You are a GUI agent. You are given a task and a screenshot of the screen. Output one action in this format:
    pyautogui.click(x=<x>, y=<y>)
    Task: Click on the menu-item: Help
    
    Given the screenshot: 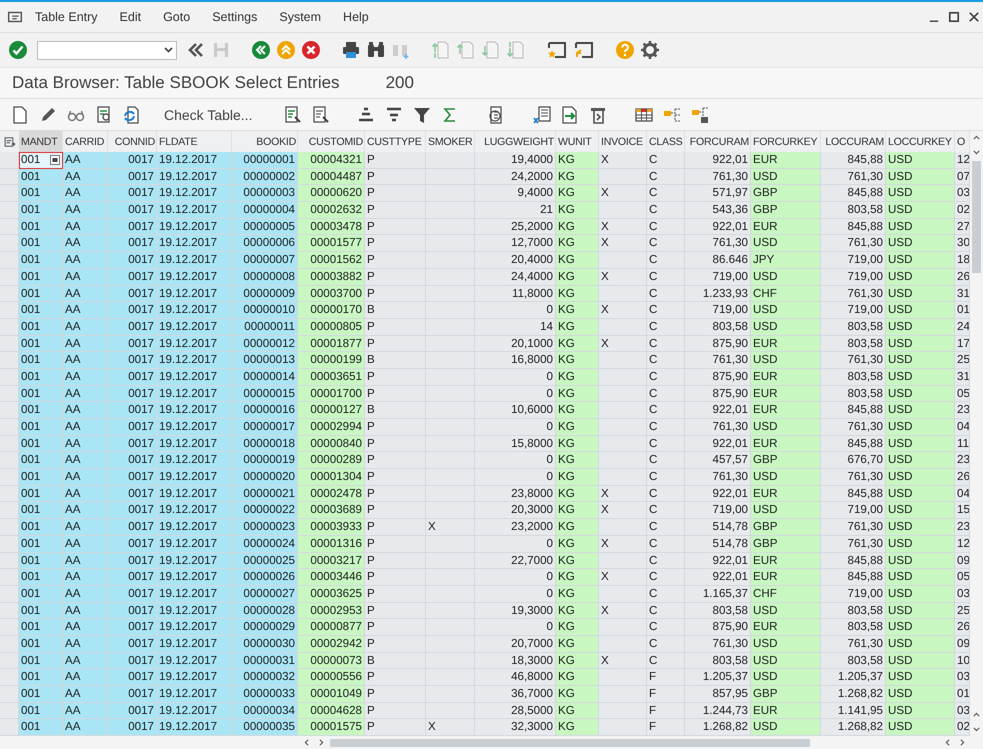 What is the action you would take?
    pyautogui.click(x=356, y=17)
    